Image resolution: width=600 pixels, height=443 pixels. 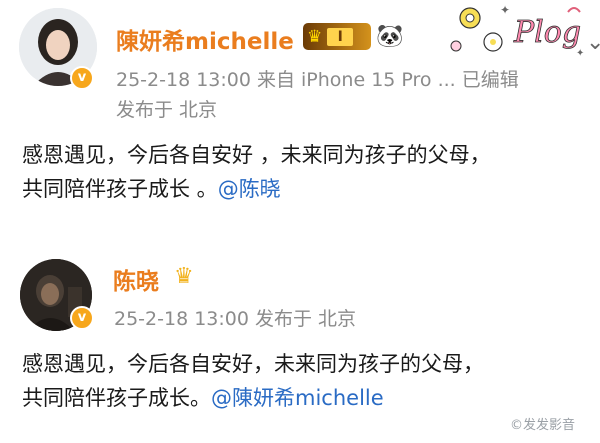 What do you see at coordinates (249, 189) in the screenshot?
I see `mention-link: @陈晓` at bounding box center [249, 189].